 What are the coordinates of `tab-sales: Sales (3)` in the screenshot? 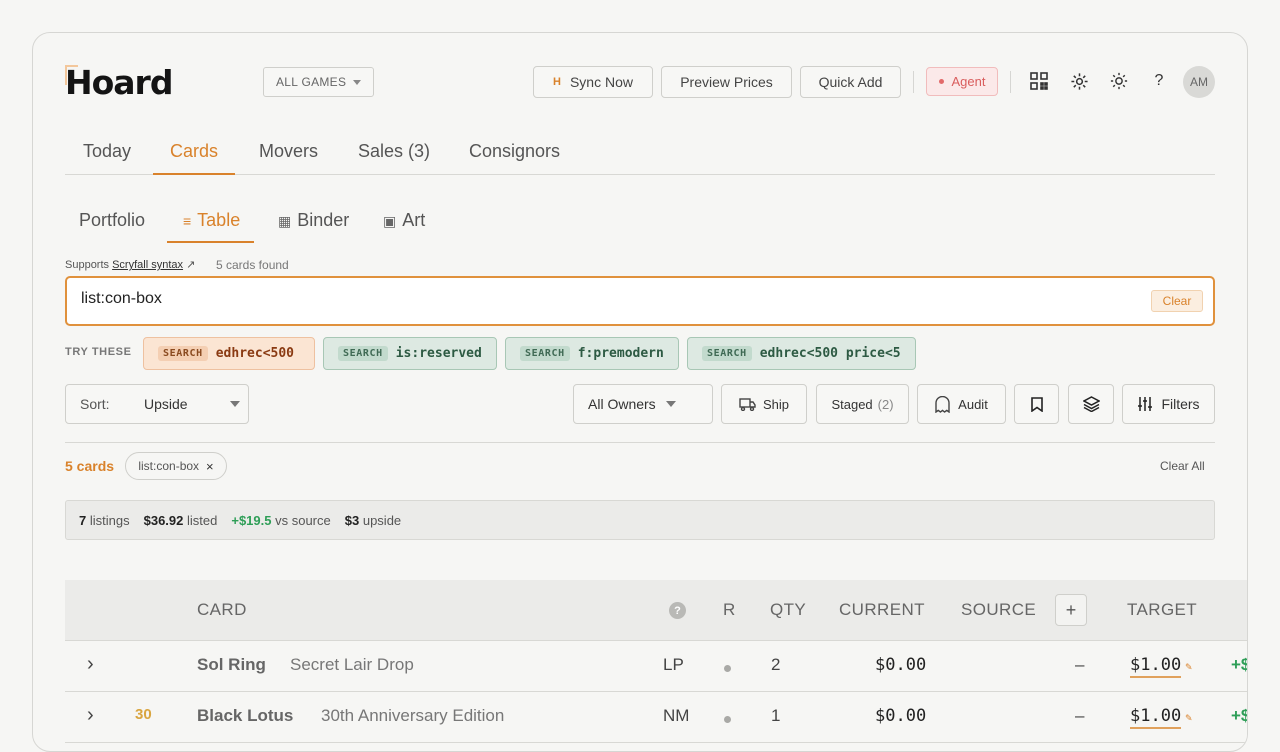 It's located at (394, 157).